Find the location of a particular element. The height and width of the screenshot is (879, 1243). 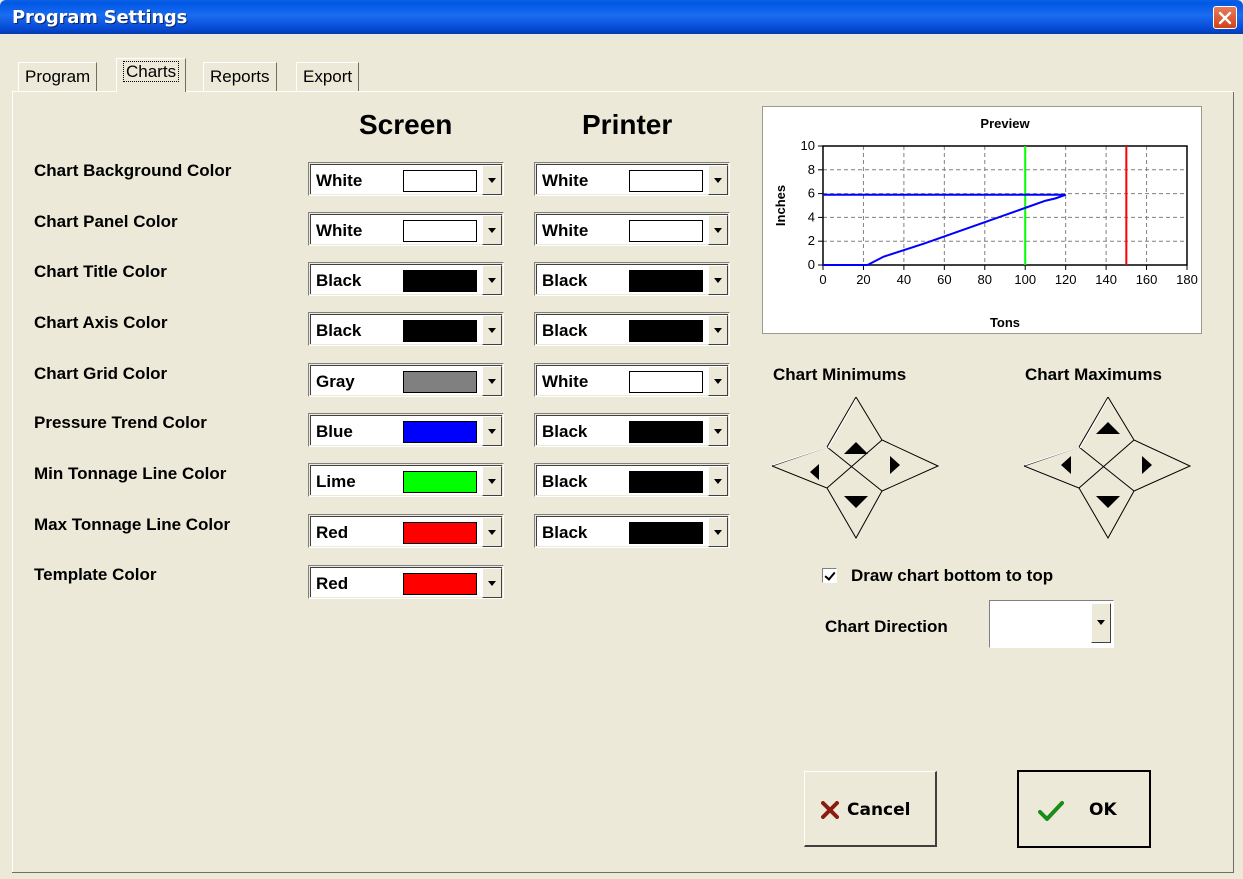

tab-label: Program is located at coordinates (58, 76).